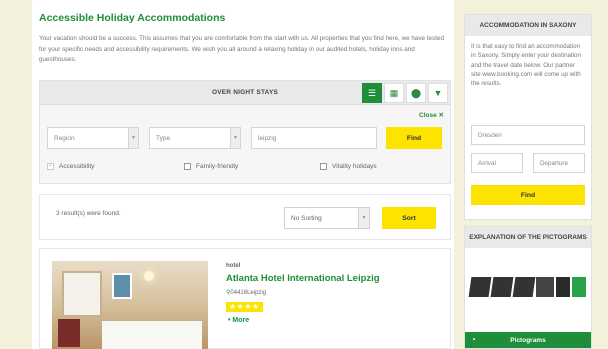 The height and width of the screenshot is (349, 608). What do you see at coordinates (77, 166) in the screenshot?
I see `checkbox-label: Accessibility` at bounding box center [77, 166].